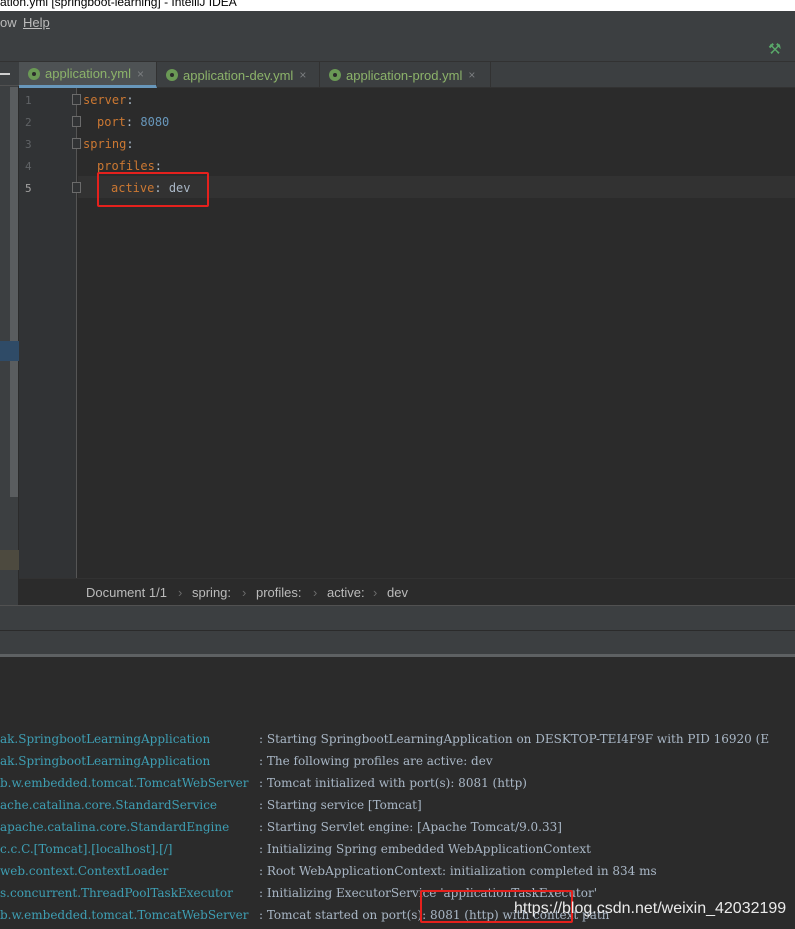  What do you see at coordinates (9, 351) in the screenshot?
I see `project-tree-selected-item` at bounding box center [9, 351].